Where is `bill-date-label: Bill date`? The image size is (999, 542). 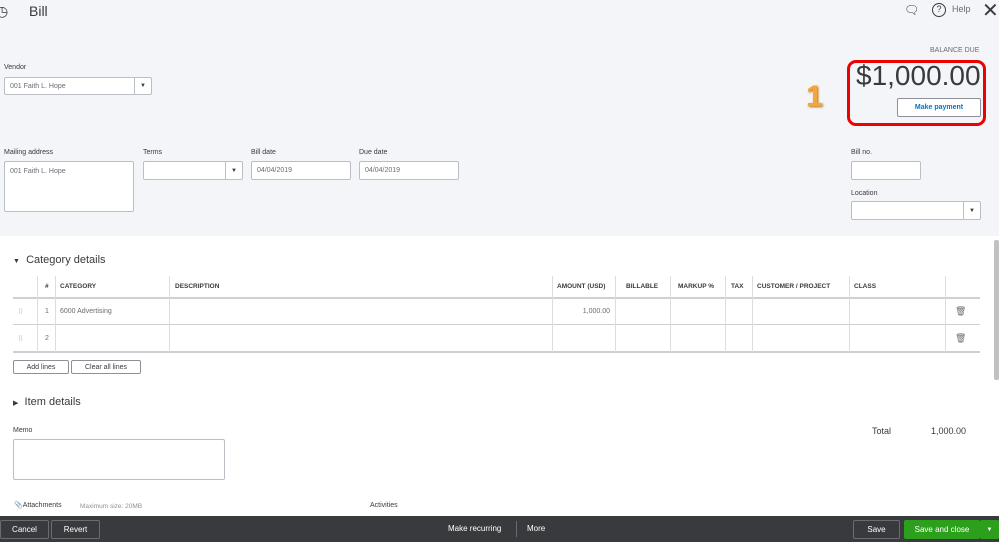
bill-date-label: Bill date is located at coordinates (263, 152).